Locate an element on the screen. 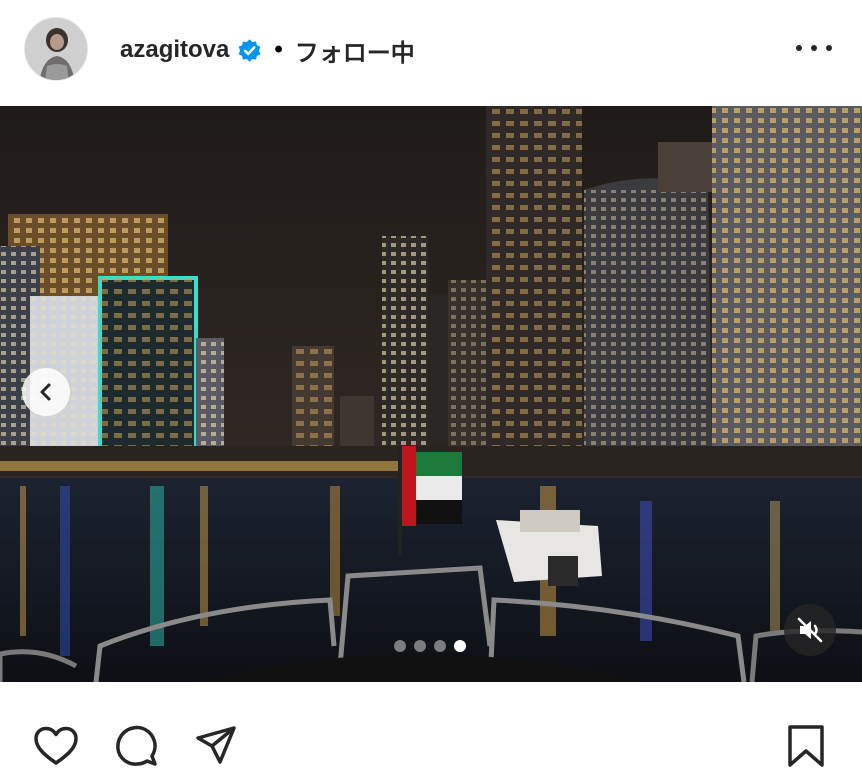  username: azagitova is located at coordinates (174, 50).